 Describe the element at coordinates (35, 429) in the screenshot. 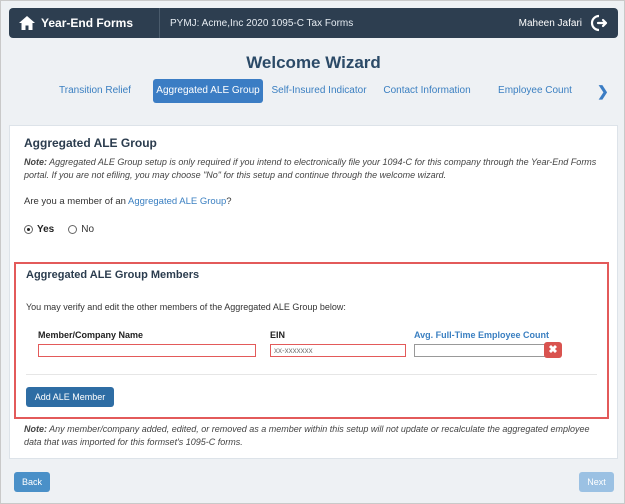

I see `recalc-note-label: Note:` at that location.